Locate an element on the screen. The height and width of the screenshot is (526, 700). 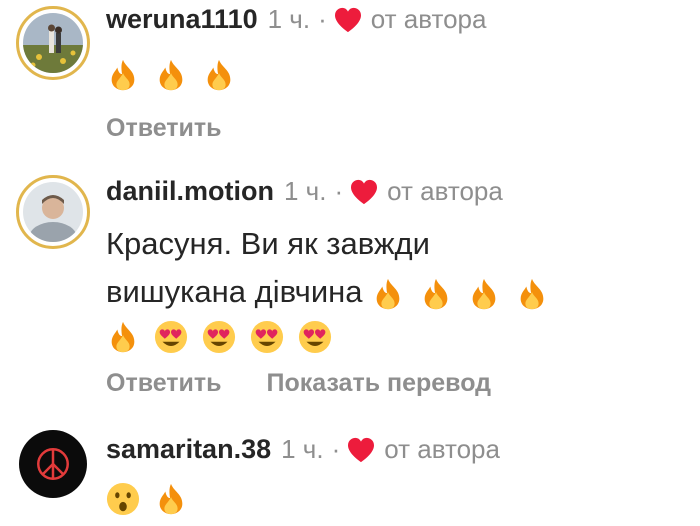
comment-text-line: Красуня. Ви як завжди is located at coordinates (268, 243).